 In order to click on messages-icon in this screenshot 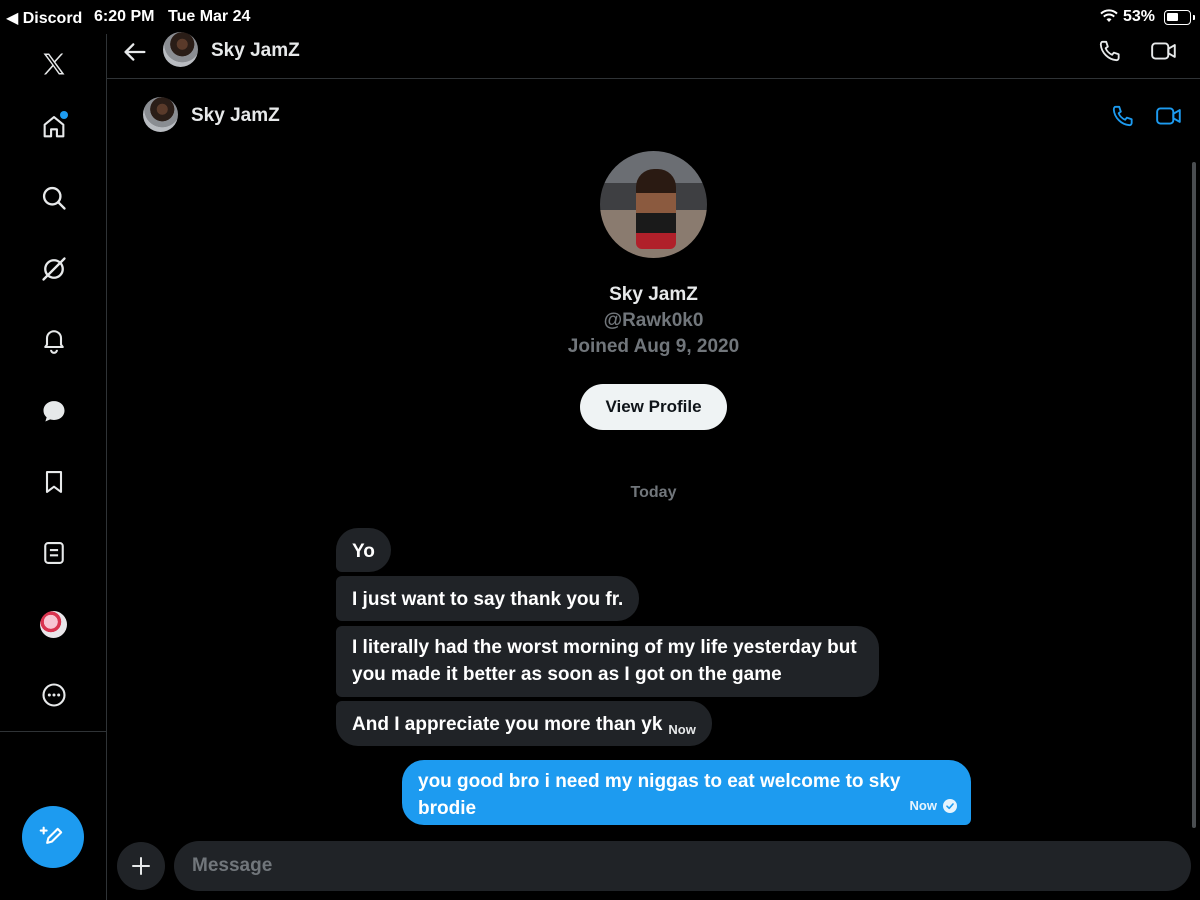, I will do `click(54, 411)`.